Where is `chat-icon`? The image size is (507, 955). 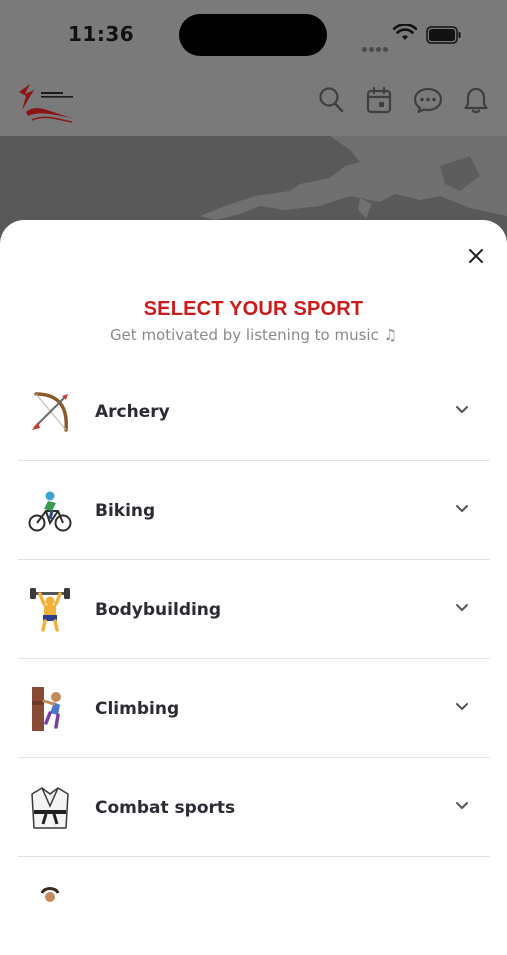
chat-icon is located at coordinates (428, 100).